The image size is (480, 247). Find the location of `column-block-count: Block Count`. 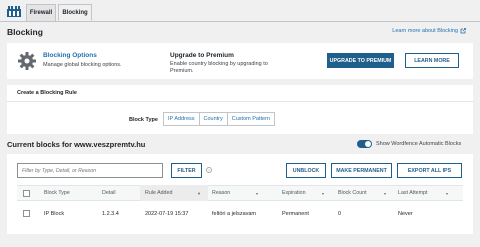

column-block-count: Block Count is located at coordinates (352, 193).